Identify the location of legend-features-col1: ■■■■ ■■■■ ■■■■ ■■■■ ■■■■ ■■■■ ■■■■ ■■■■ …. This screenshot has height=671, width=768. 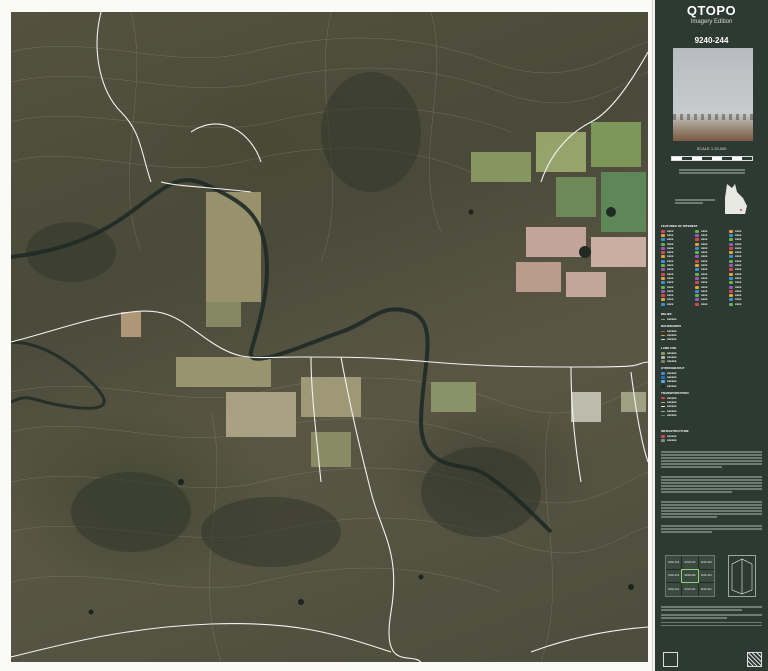
(667, 267).